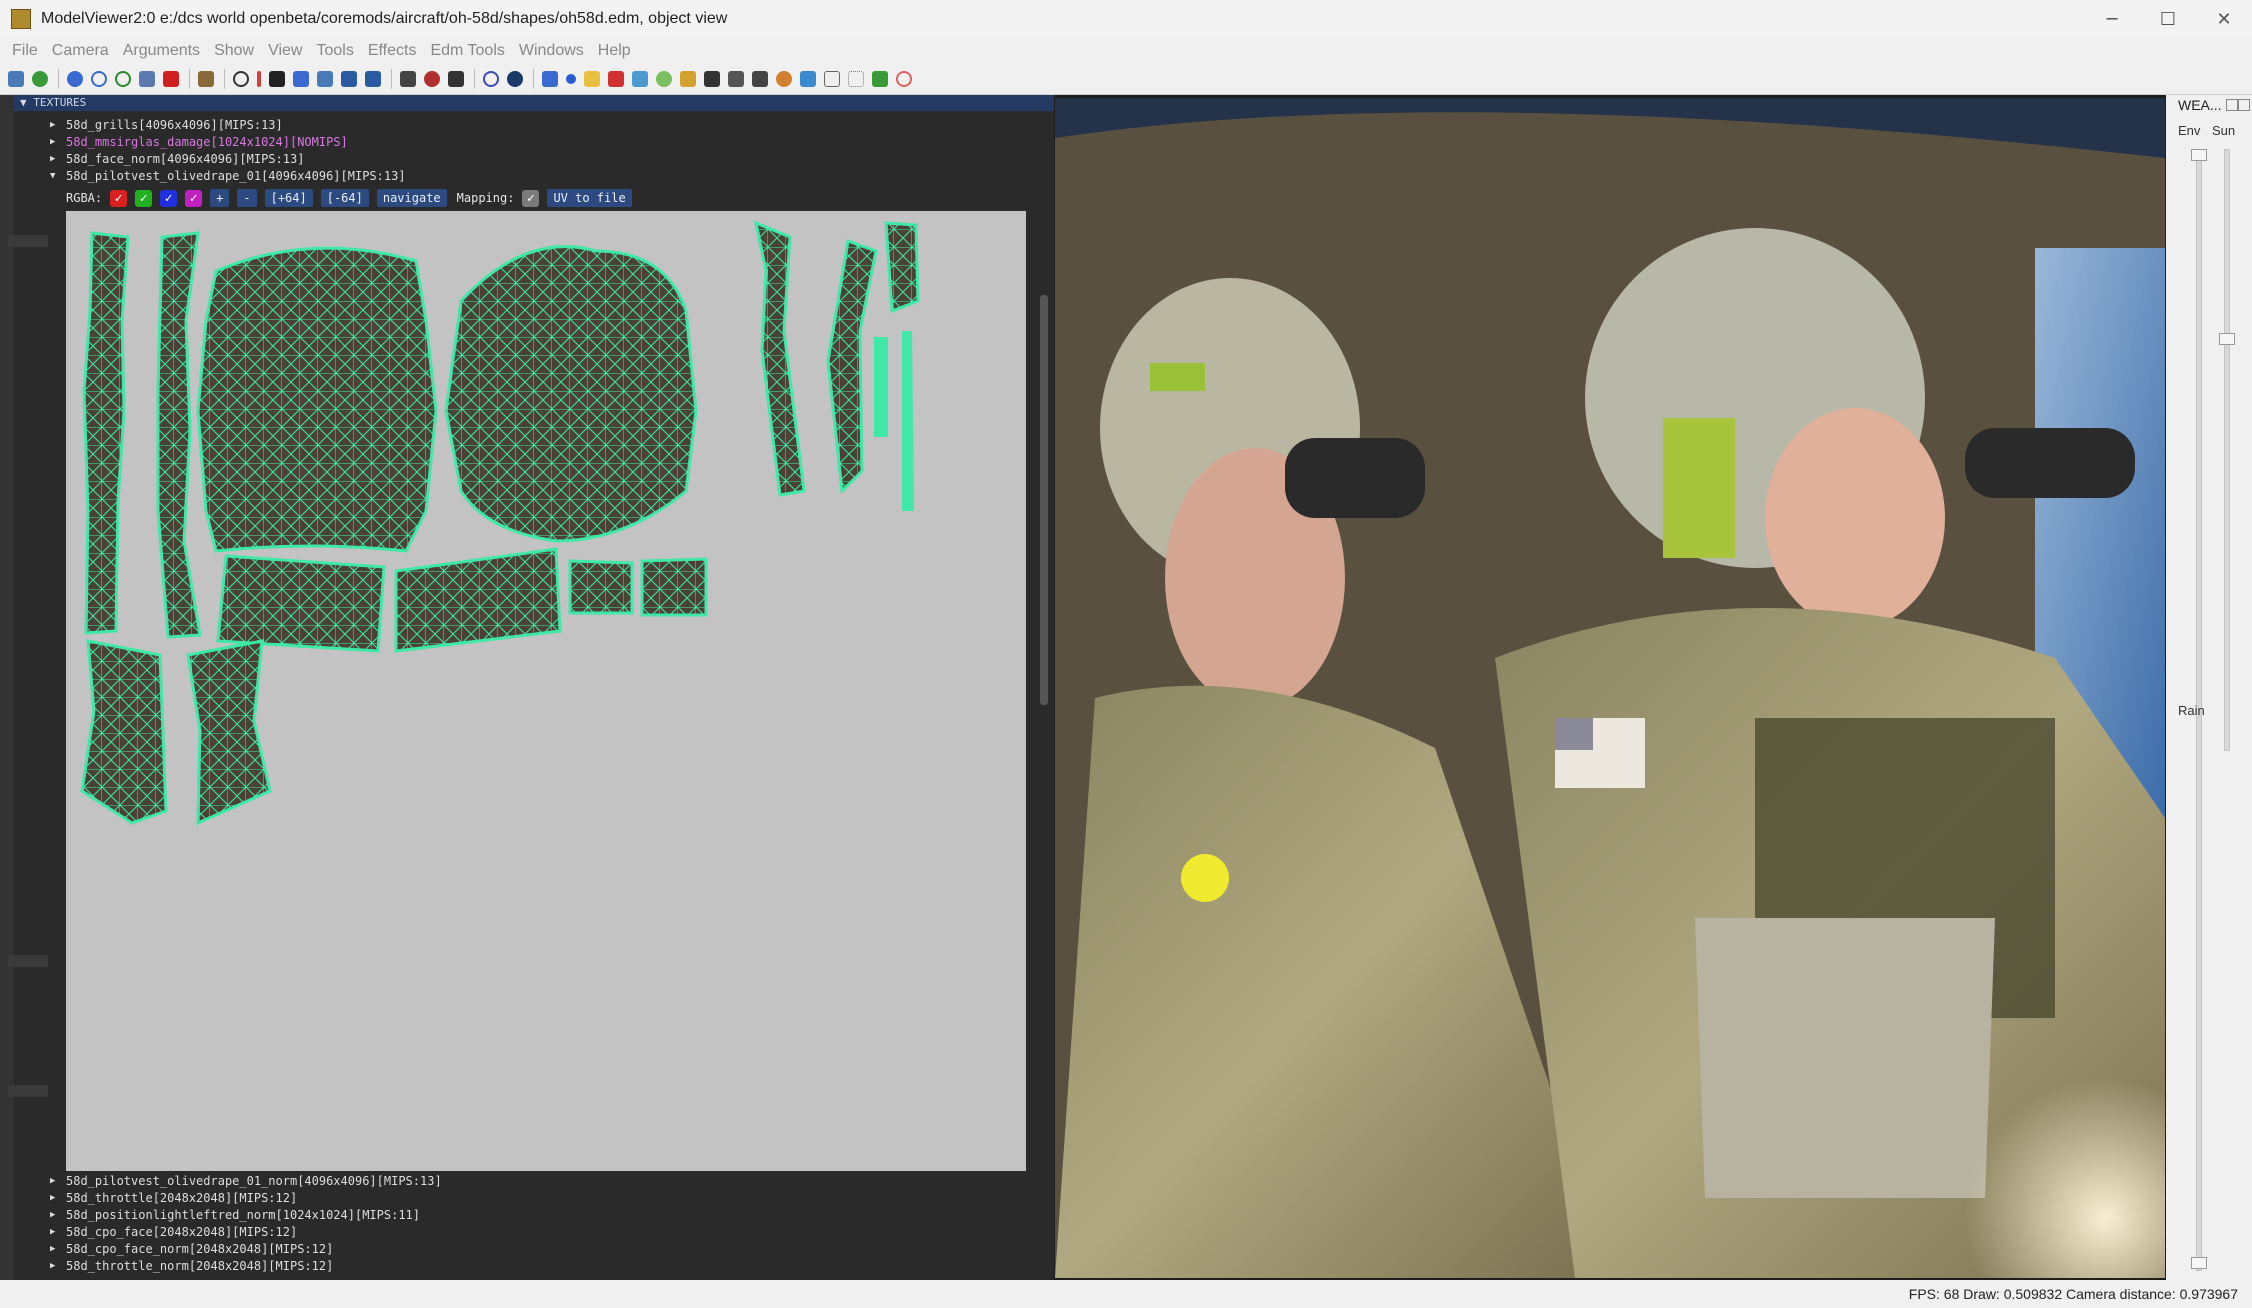  I want to click on arrow-right-icon, so click(349, 79).